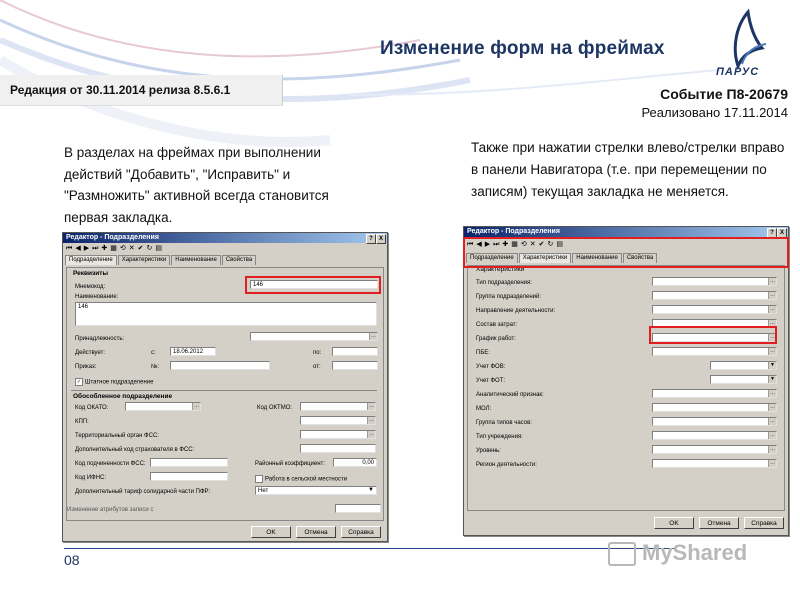 The image size is (800, 600). I want to click on field-label-fov: Учет ФОВ:, so click(491, 367).